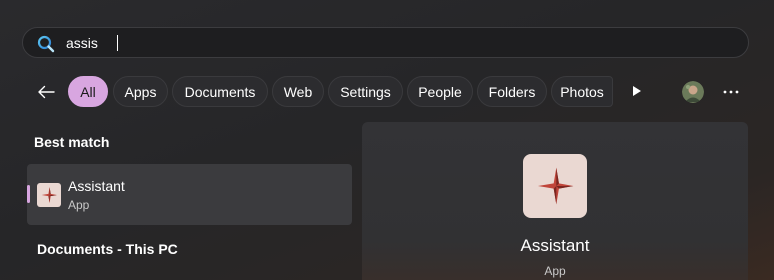 Image resolution: width=774 pixels, height=280 pixels. Describe the element at coordinates (88, 91) in the screenshot. I see `filter-chip-all: All` at that location.